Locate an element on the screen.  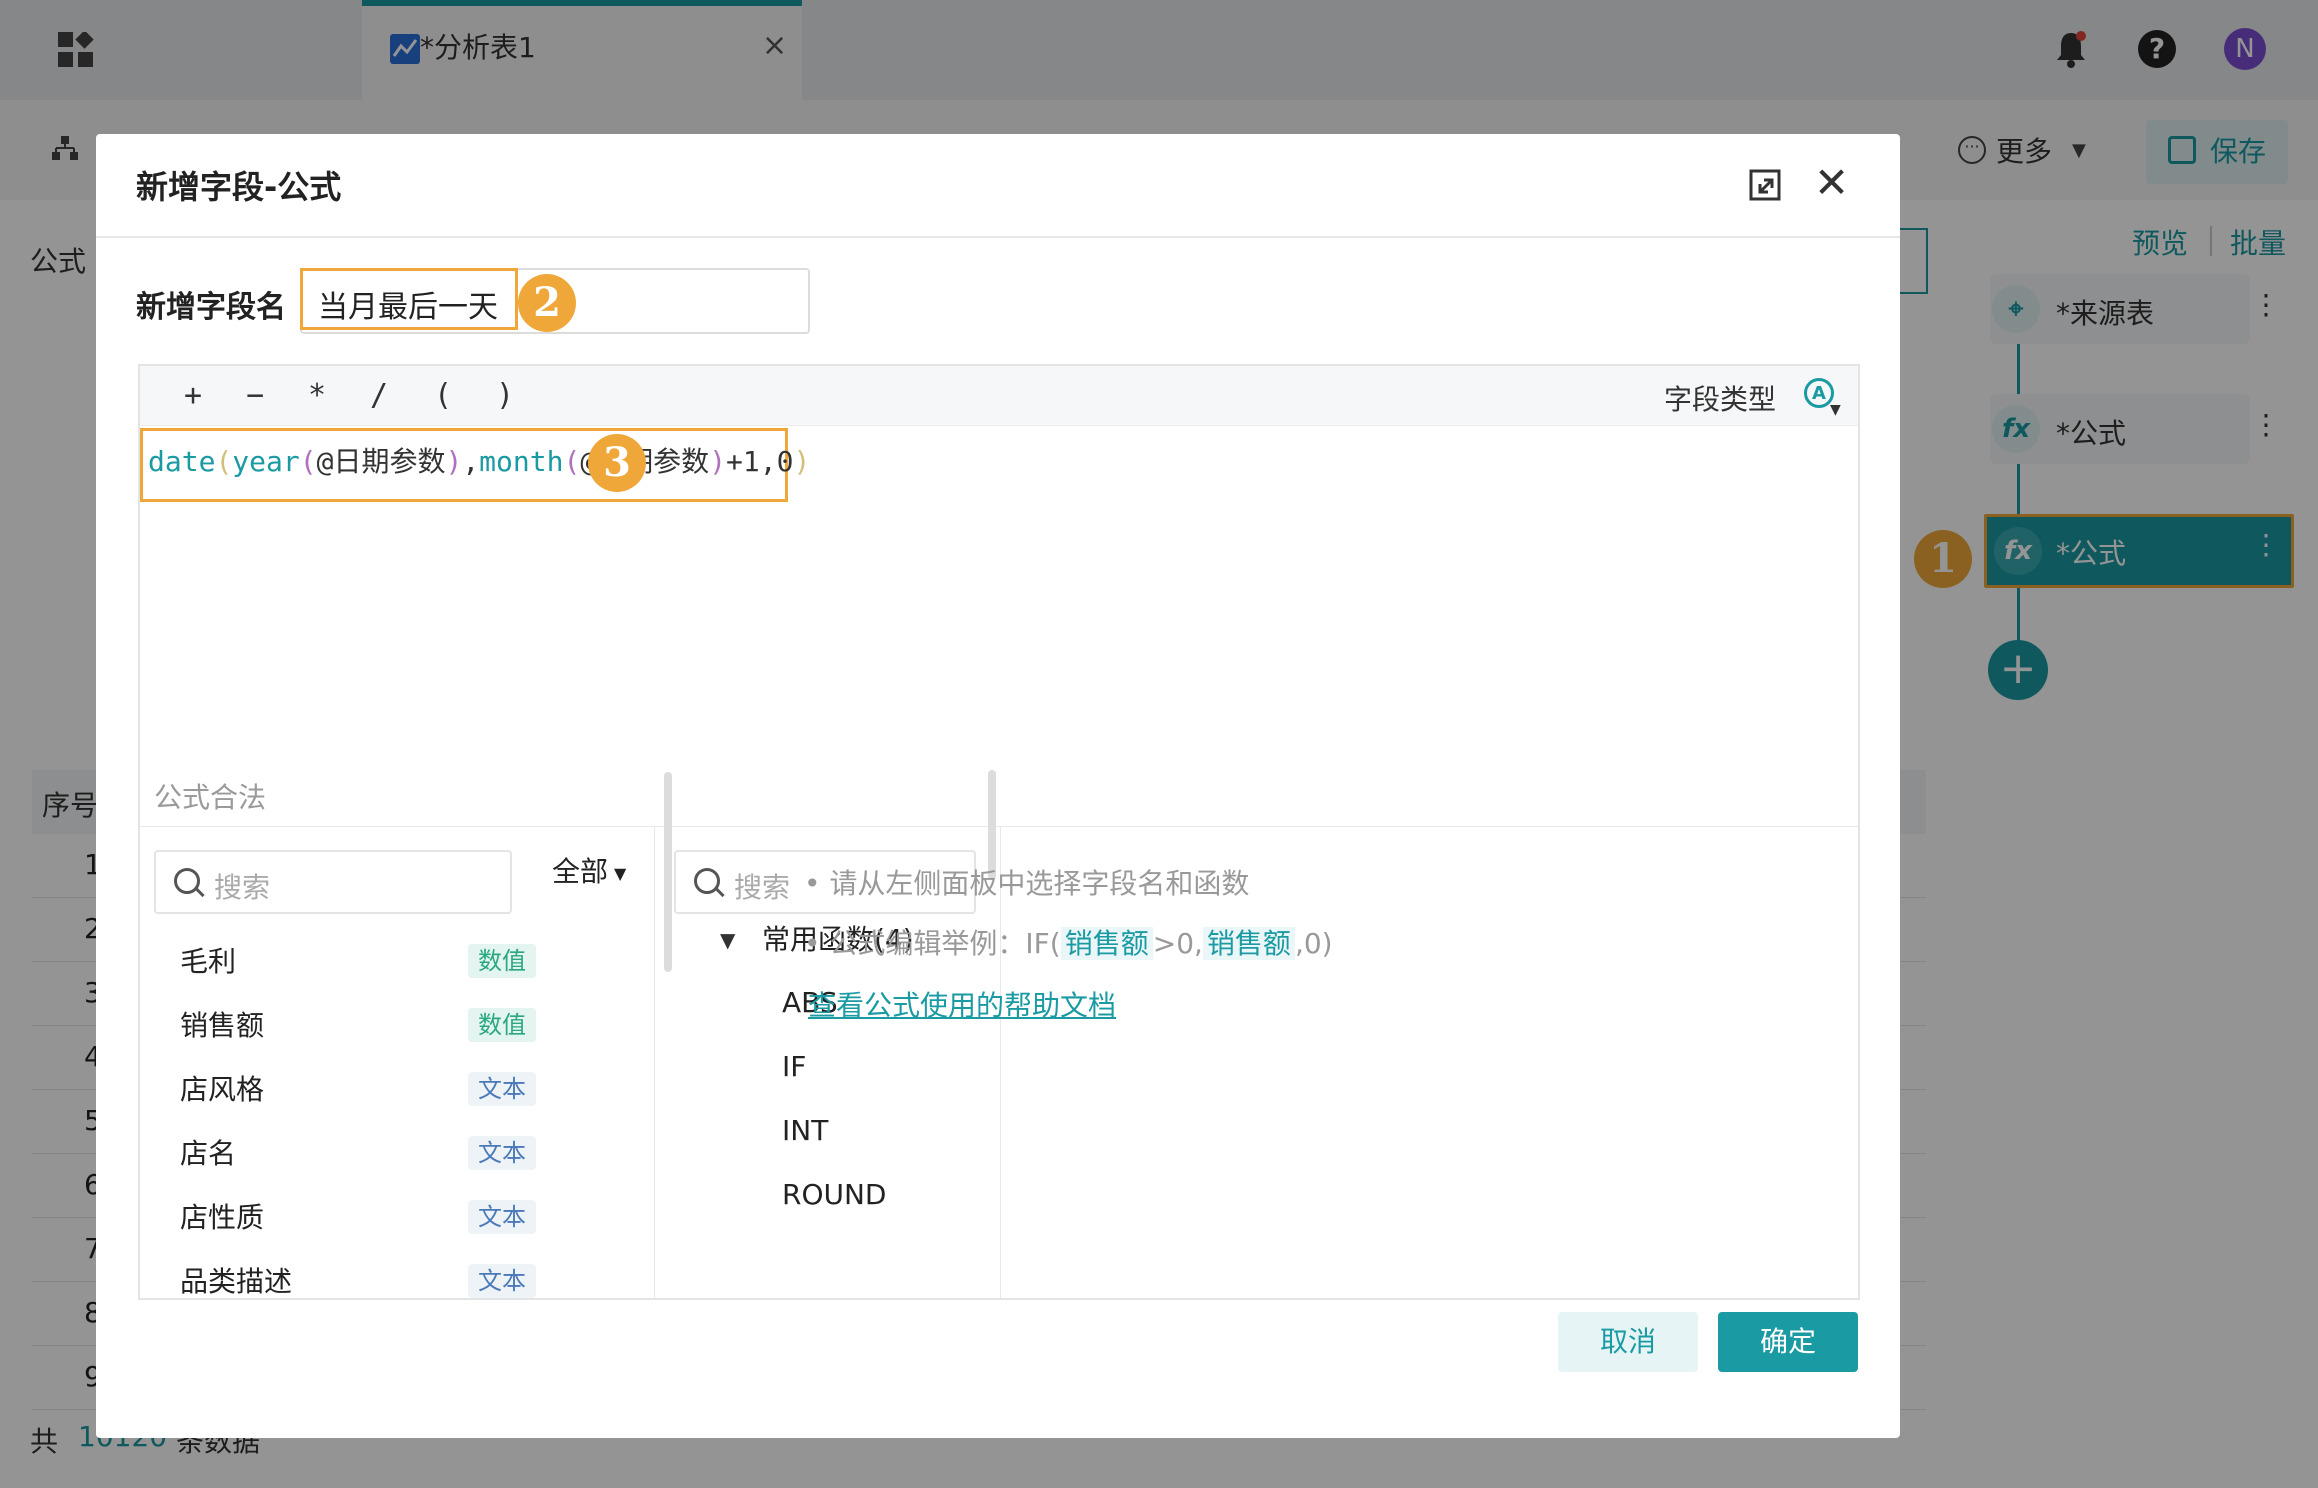
hint-text: ,0) is located at coordinates (1313, 943).